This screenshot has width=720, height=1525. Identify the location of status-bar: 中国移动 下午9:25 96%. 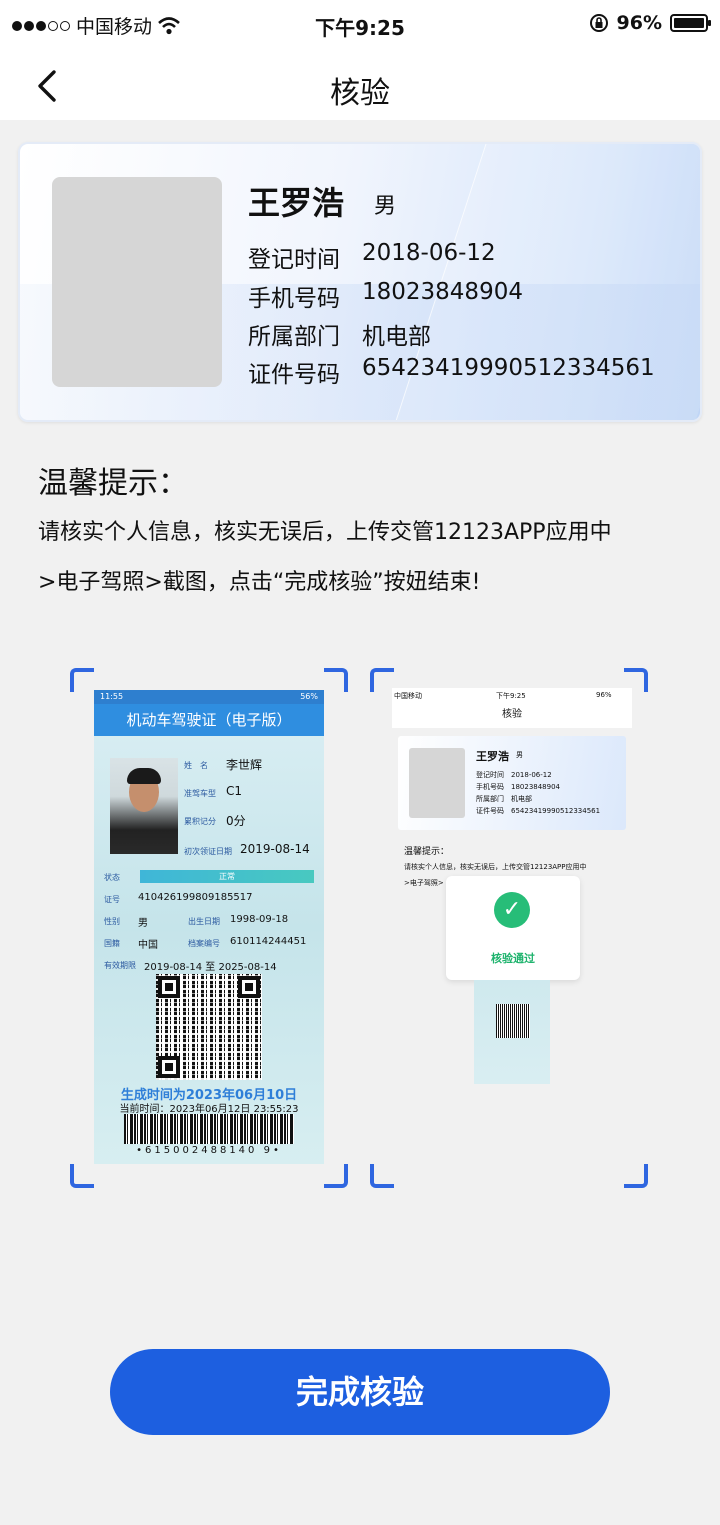
(360, 25).